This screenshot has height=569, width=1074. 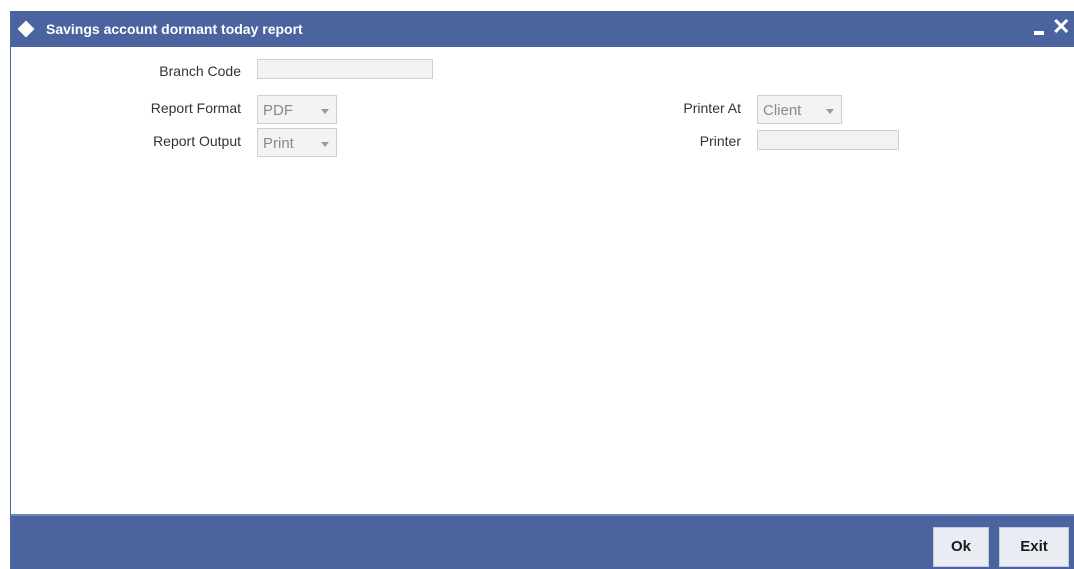 I want to click on report-output-label: Report Output, so click(x=197, y=141).